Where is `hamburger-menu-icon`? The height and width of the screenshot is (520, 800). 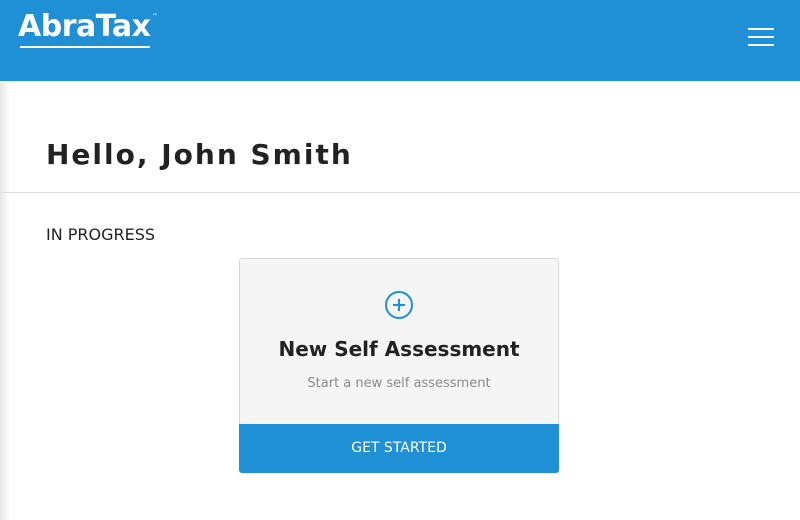
hamburger-menu-icon is located at coordinates (760, 36).